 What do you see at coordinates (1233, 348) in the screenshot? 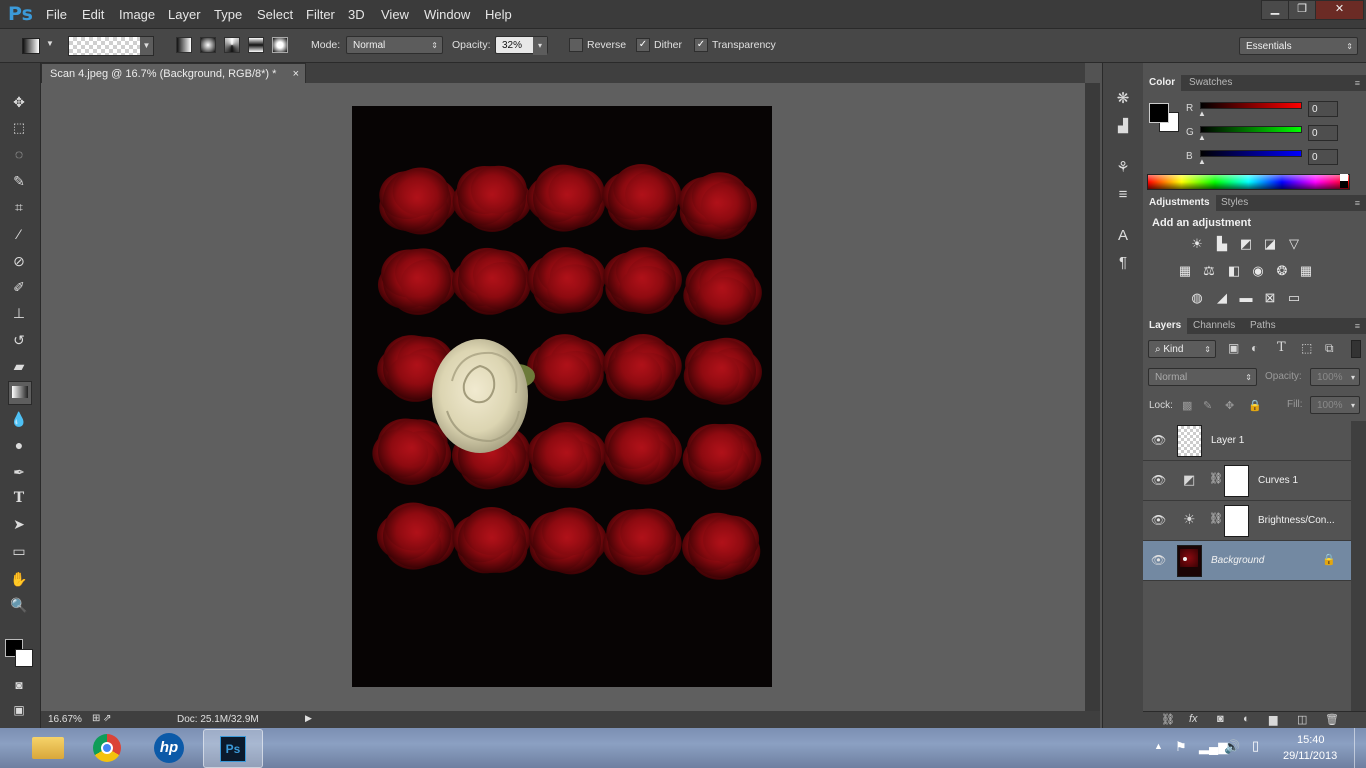
I see `filter-pixel-icon: ▣` at bounding box center [1233, 348].